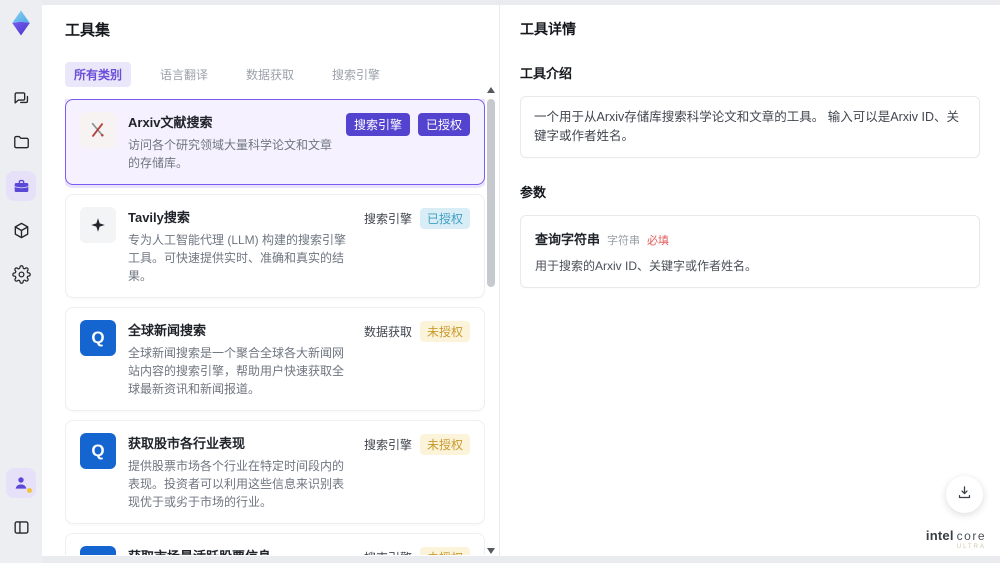 The image size is (1000, 563). I want to click on sidebar-item-models, so click(21, 230).